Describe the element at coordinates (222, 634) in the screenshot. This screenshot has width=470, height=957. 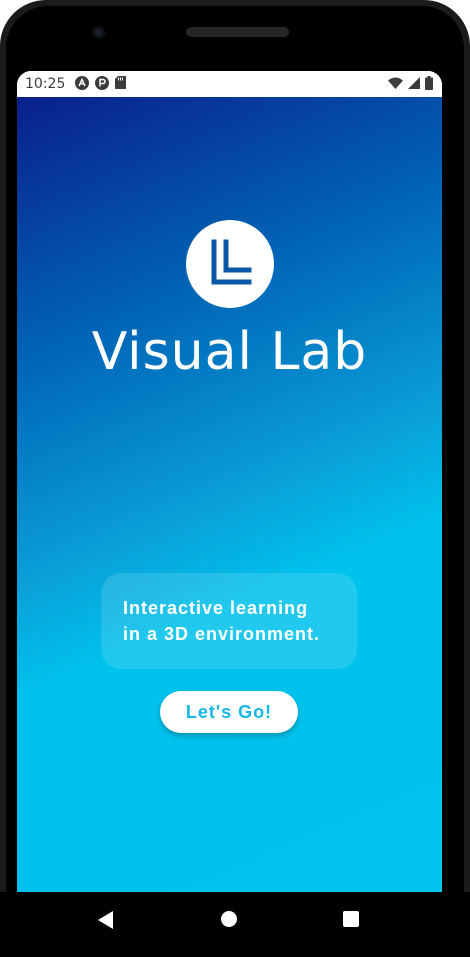
I see `tagline-line-2: in a 3D environment.` at that location.